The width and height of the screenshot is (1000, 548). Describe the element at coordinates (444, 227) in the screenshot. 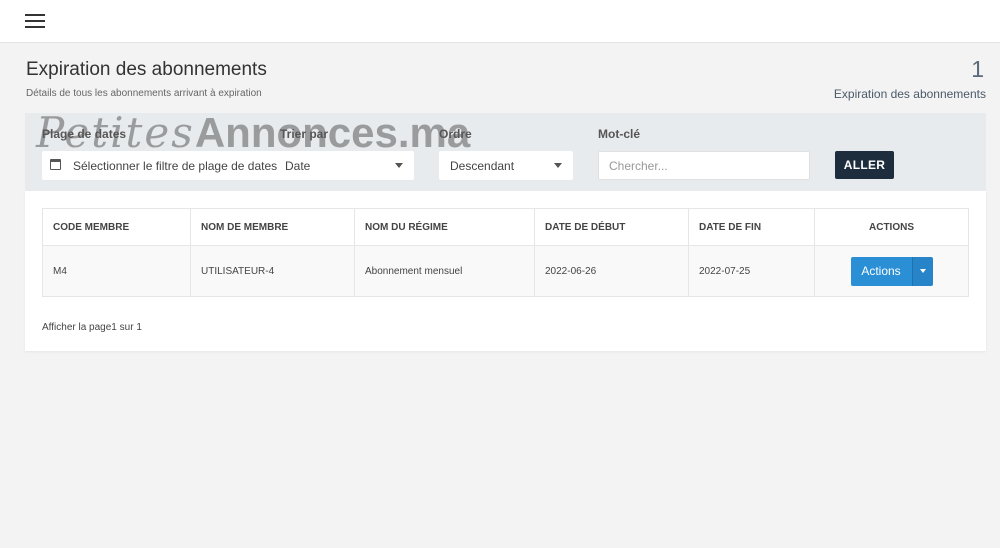

I see `column-header-plan: NOM DU RÉGIME` at that location.